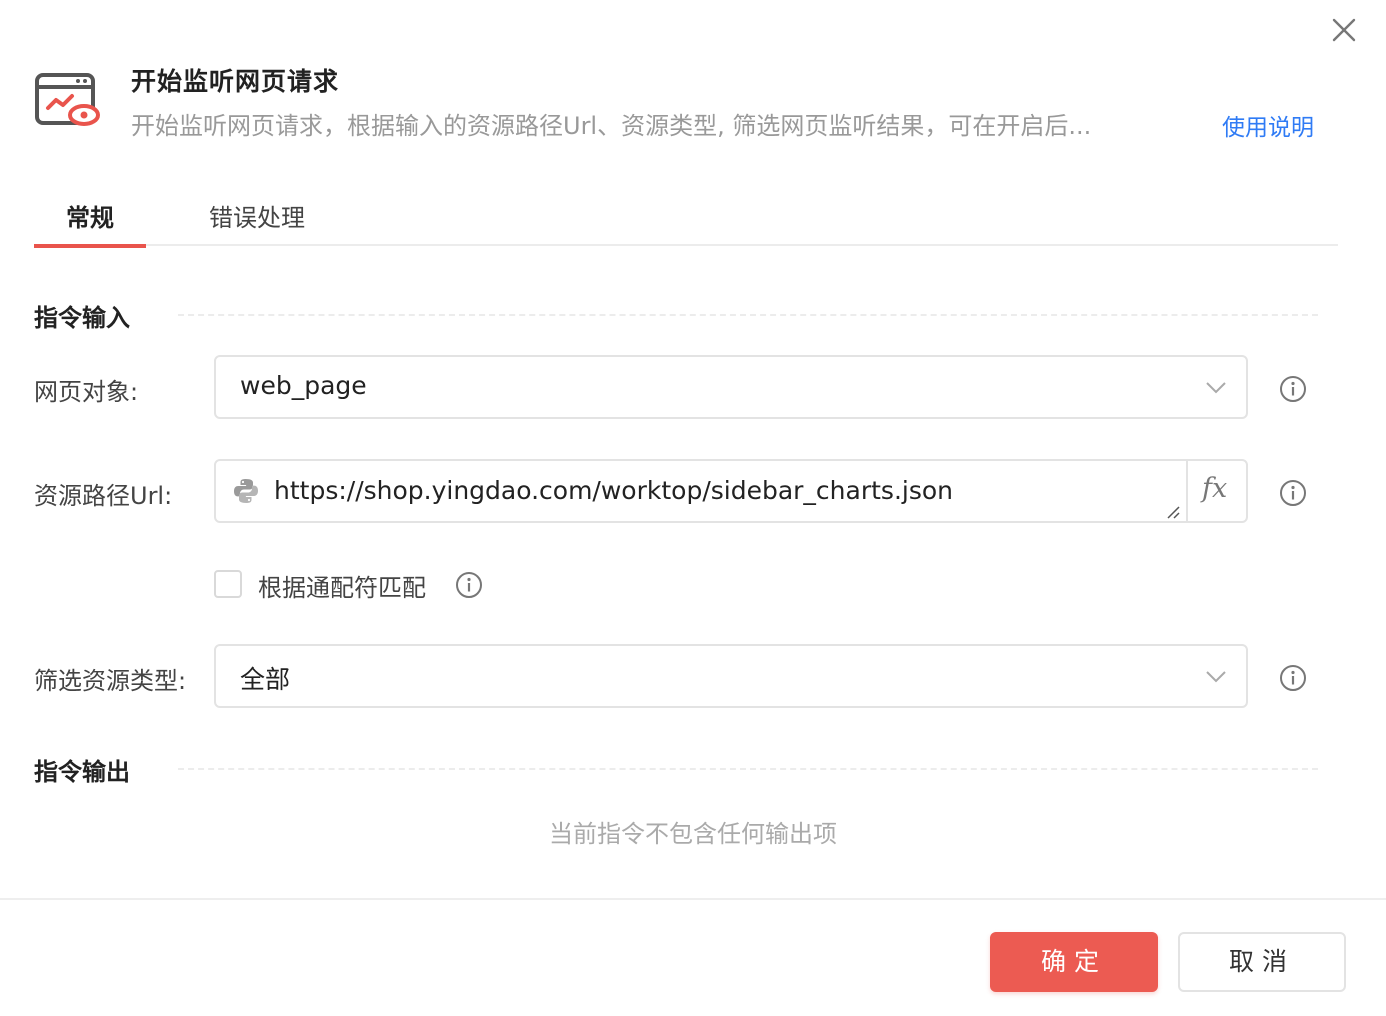 Image resolution: width=1386 pixels, height=1016 pixels. I want to click on help-link: 使用说明, so click(1268, 125).